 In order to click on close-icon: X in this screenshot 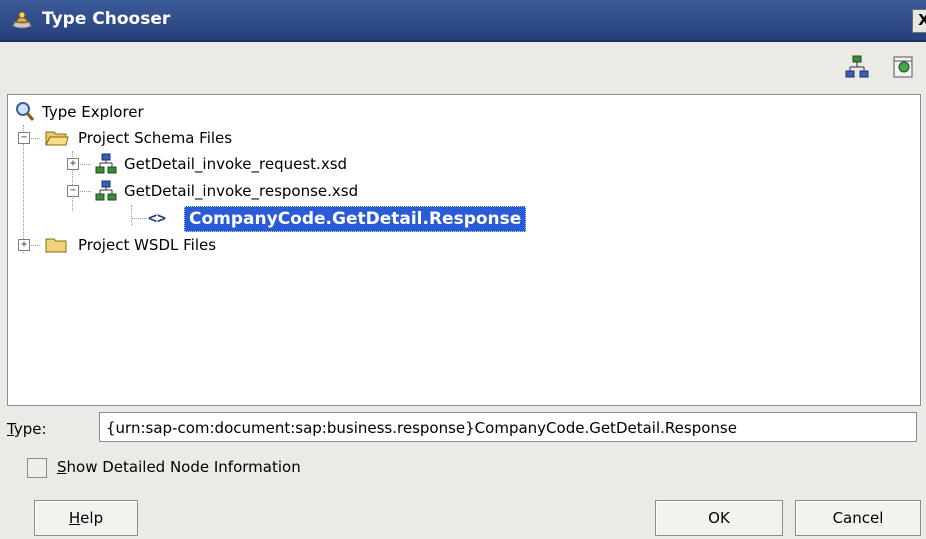, I will do `click(922, 20)`.